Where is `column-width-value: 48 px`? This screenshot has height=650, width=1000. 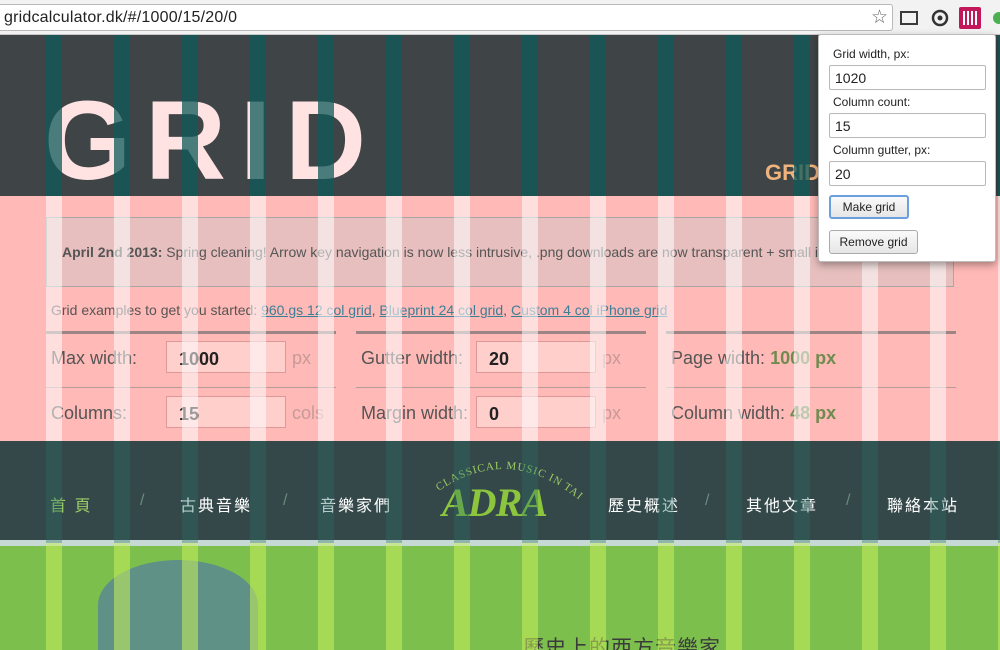 column-width-value: 48 px is located at coordinates (813, 413).